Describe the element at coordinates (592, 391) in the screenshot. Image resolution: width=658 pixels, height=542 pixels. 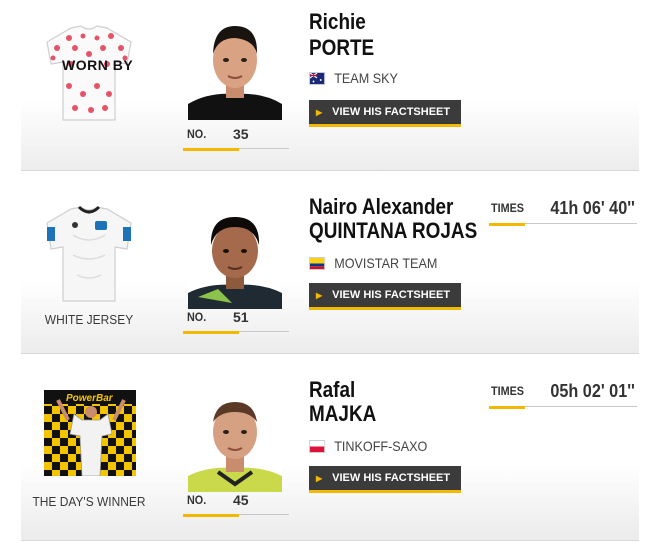
I see `time-value: 05h 02' 01''` at that location.